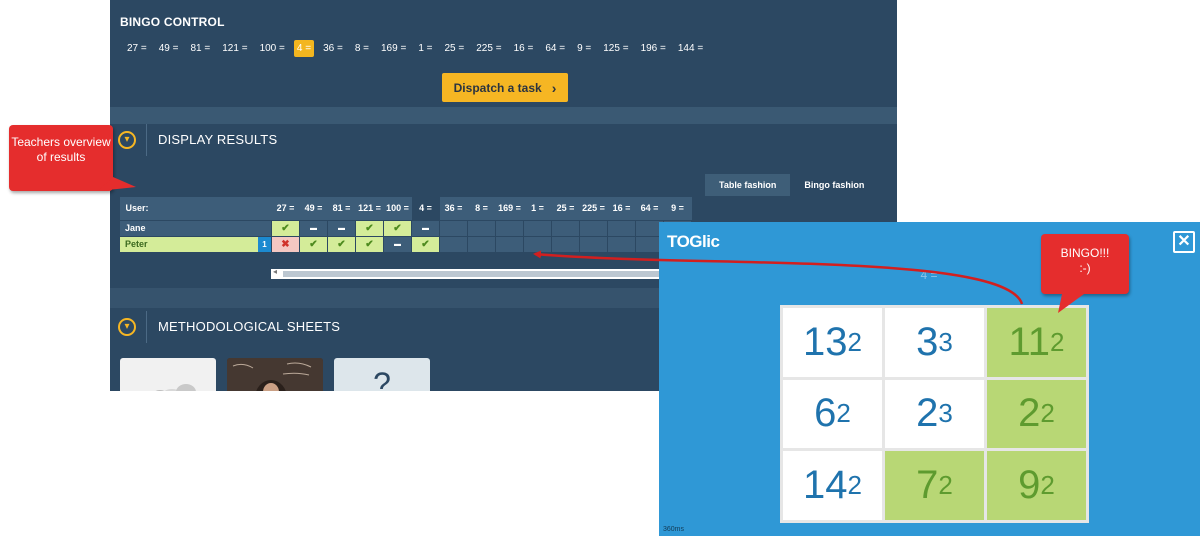  I want to click on bingo-control-title: BINGO CONTROL, so click(172, 22).